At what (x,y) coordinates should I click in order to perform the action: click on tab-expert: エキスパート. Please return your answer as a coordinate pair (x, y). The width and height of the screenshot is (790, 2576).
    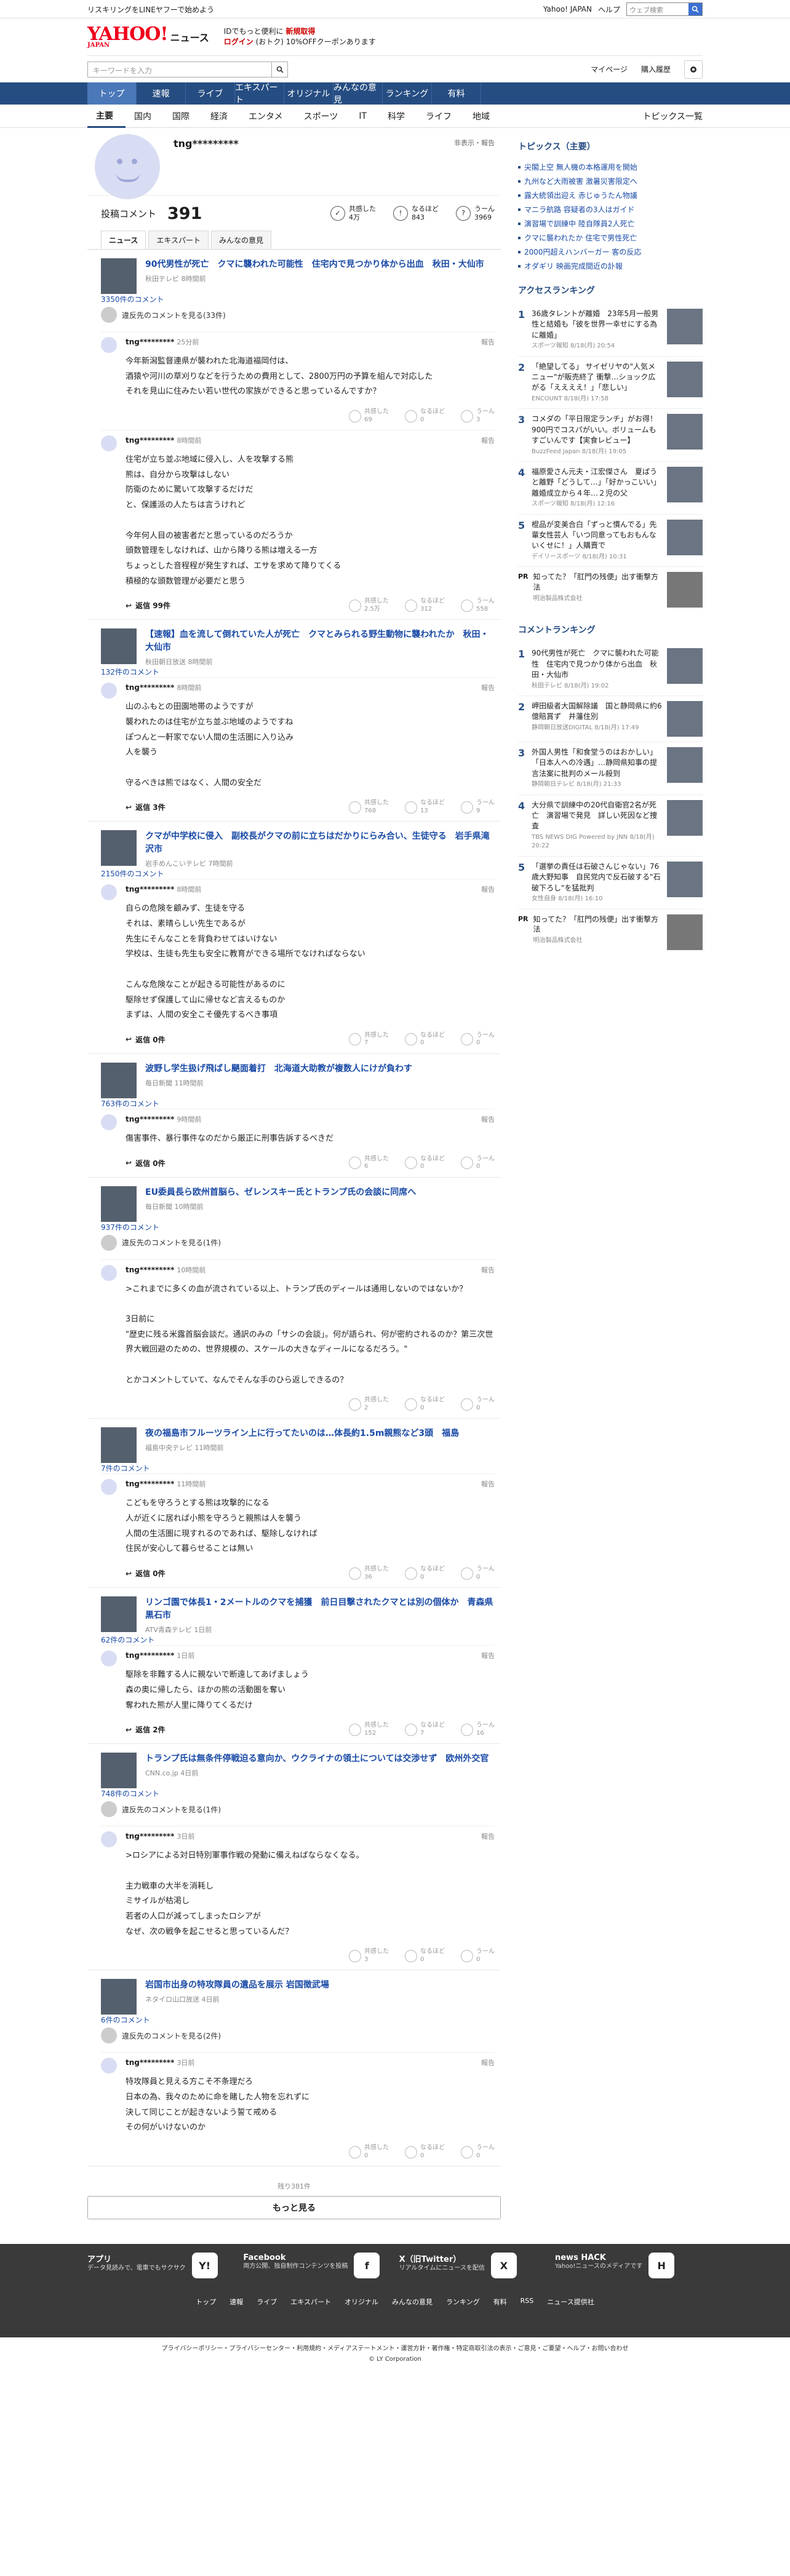
    Looking at the image, I should click on (178, 240).